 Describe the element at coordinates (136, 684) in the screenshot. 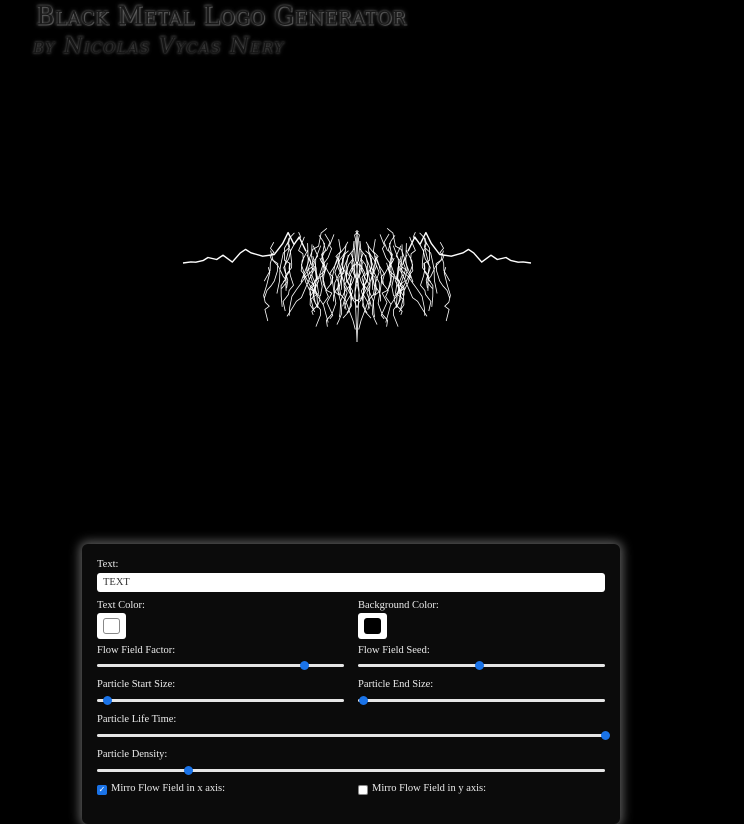

I see `particle-start-size-label: Particle Start Size:` at that location.